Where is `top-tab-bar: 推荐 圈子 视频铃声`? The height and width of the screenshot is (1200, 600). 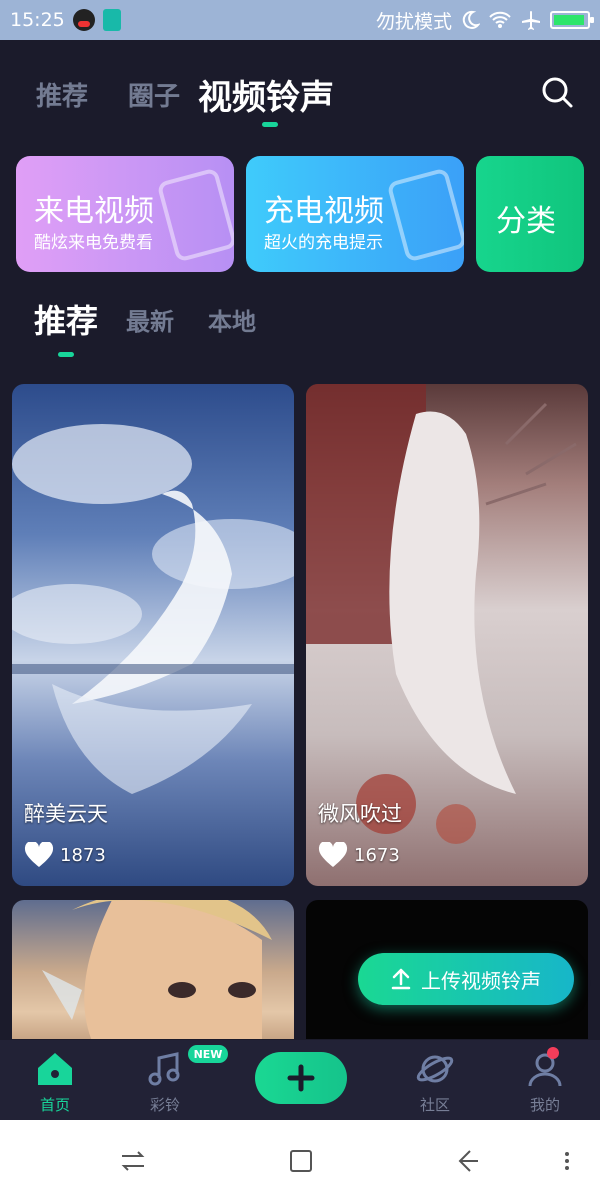
top-tab-bar: 推荐 圈子 视频铃声 is located at coordinates (300, 95).